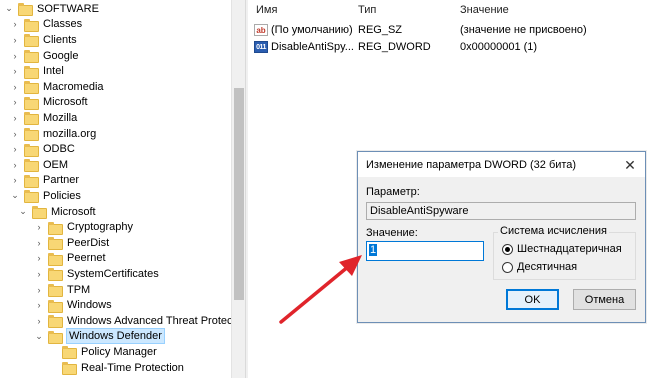 This screenshot has width=650, height=378. I want to click on tree-item: ⌄ Microsoft, so click(57, 212).